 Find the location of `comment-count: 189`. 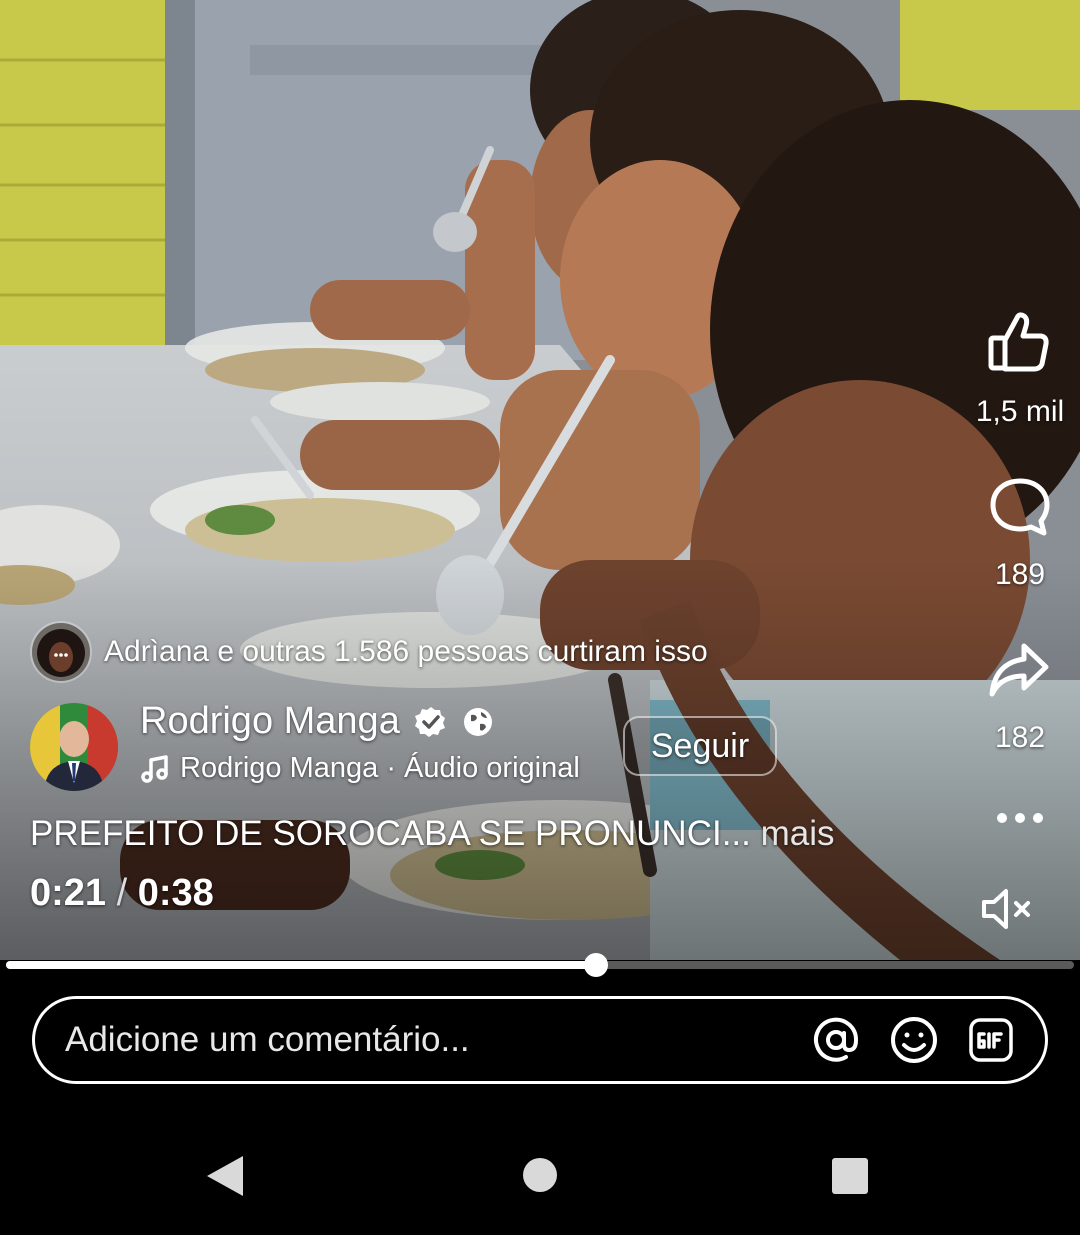

comment-count: 189 is located at coordinates (1020, 574).